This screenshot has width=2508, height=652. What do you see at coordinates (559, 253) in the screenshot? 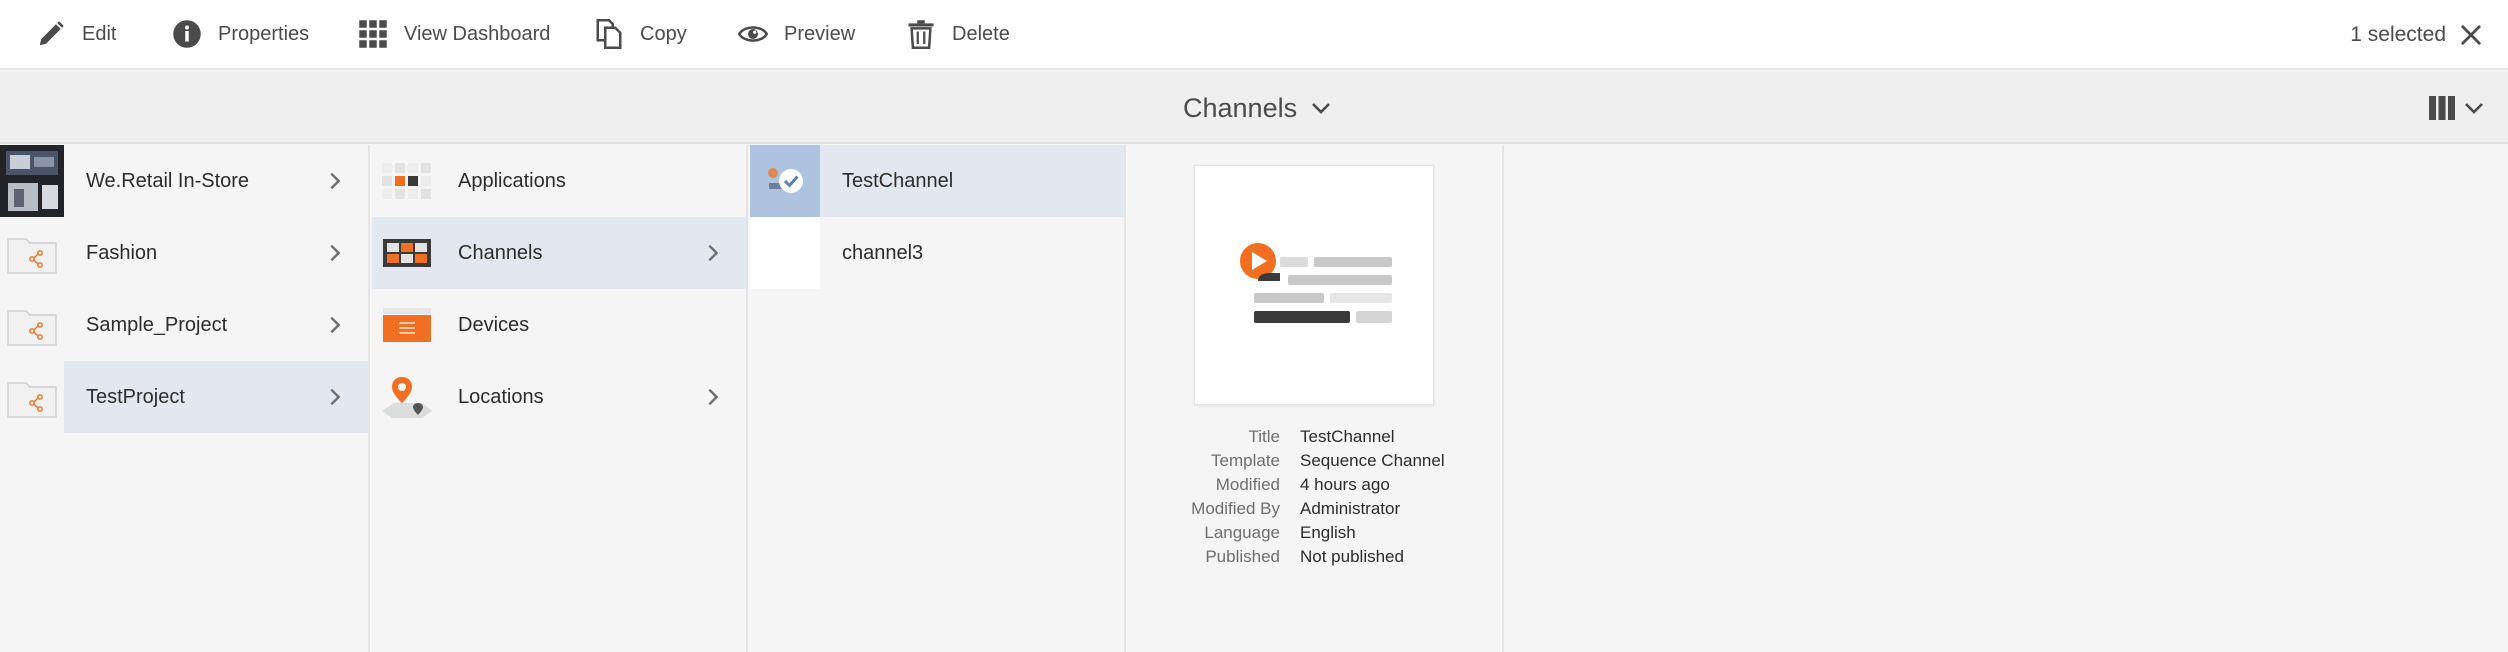
I see `list-item-channels: Channels` at bounding box center [559, 253].